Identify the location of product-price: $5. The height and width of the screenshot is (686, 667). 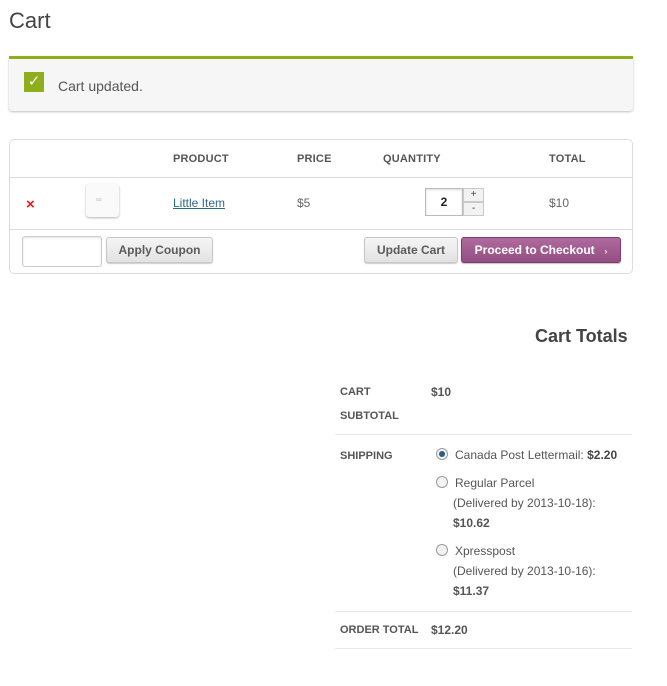
(304, 203).